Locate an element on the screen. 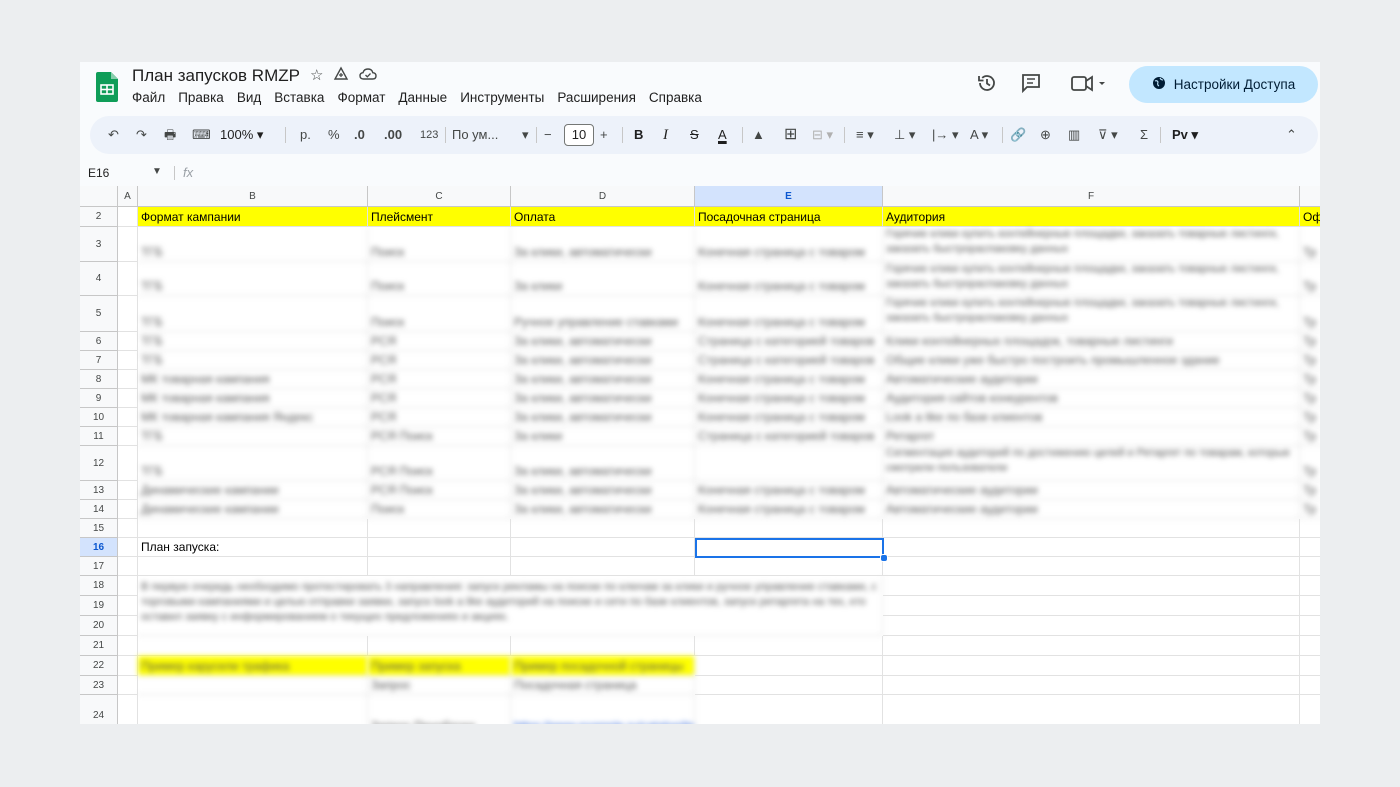  move-to-drive-icon is located at coordinates (341, 76).